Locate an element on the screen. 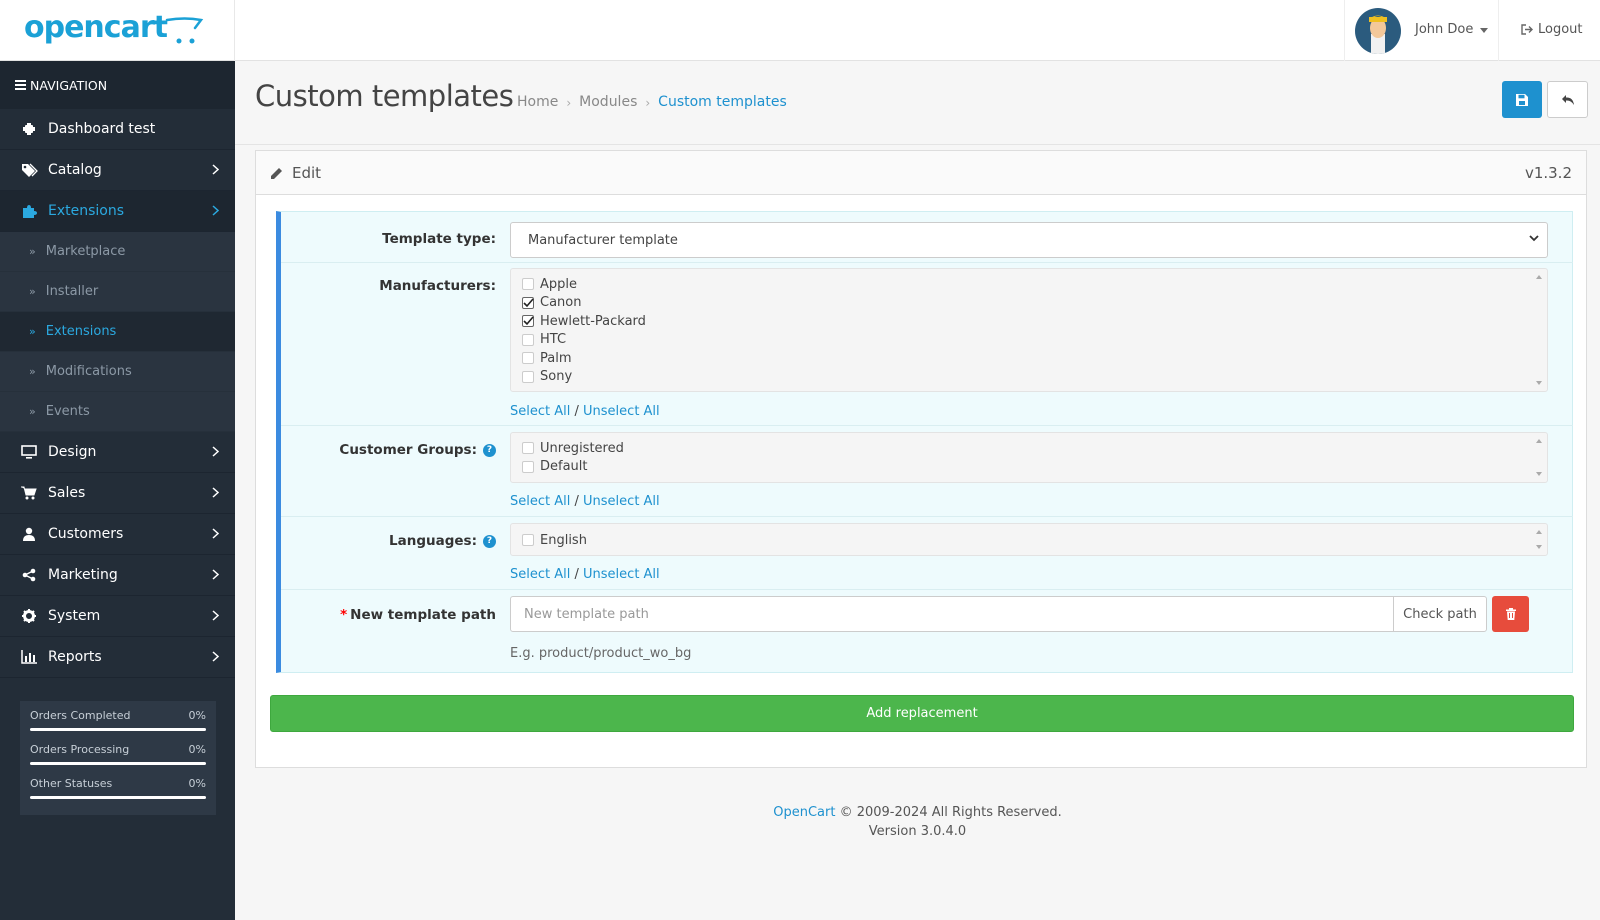  stat-orders-completed: Orders Completed 0% is located at coordinates (118, 726).